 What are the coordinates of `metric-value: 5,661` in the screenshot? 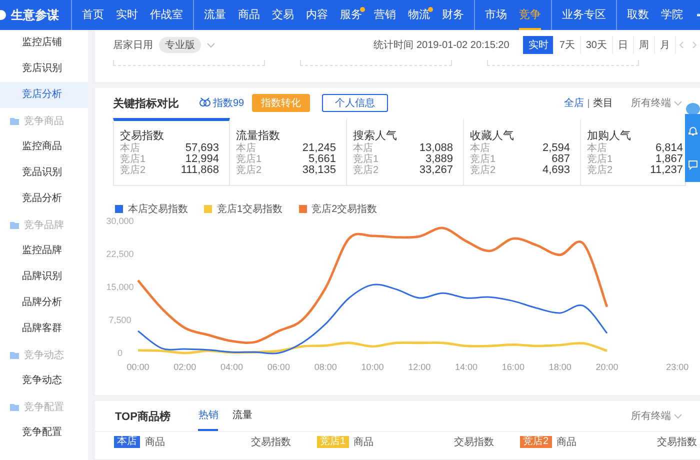 It's located at (322, 159).